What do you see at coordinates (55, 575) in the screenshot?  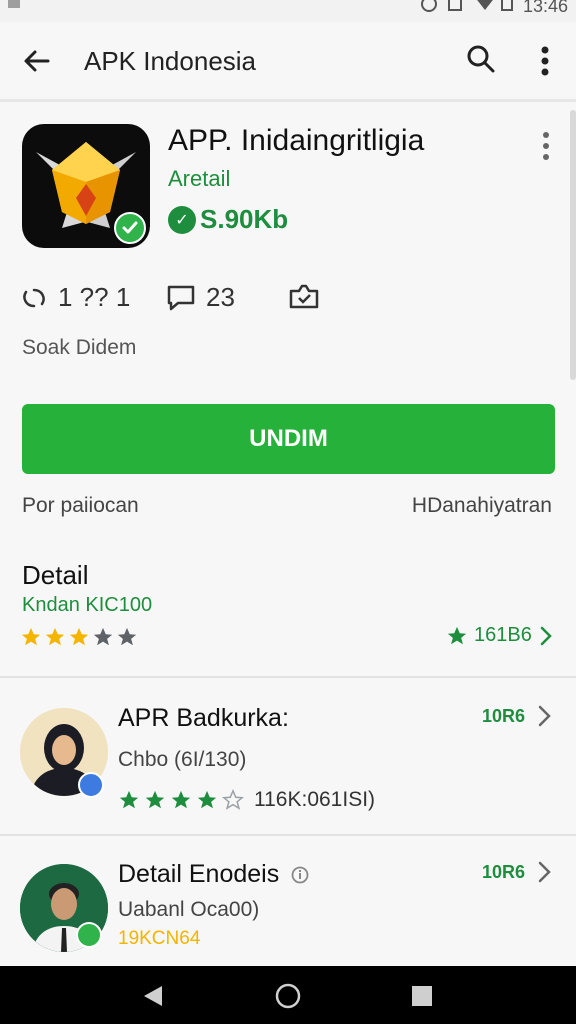 I see `detail-title: Detail` at bounding box center [55, 575].